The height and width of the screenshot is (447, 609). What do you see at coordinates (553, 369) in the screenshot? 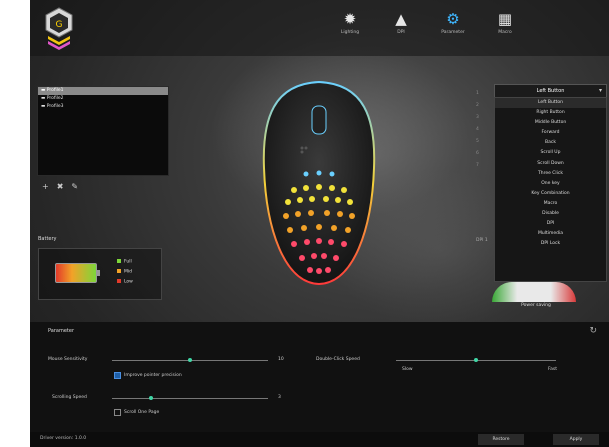
I see `double-click-fast-label: Fast` at bounding box center [553, 369].